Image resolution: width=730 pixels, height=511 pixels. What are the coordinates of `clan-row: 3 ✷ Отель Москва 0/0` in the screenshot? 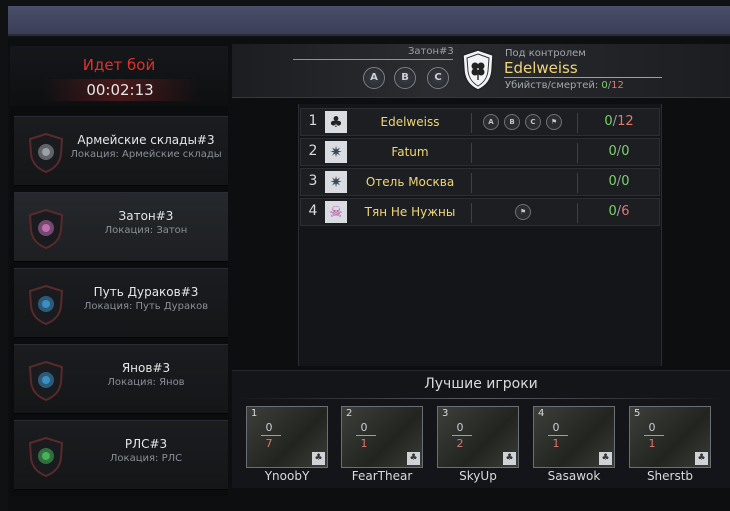 It's located at (480, 182).